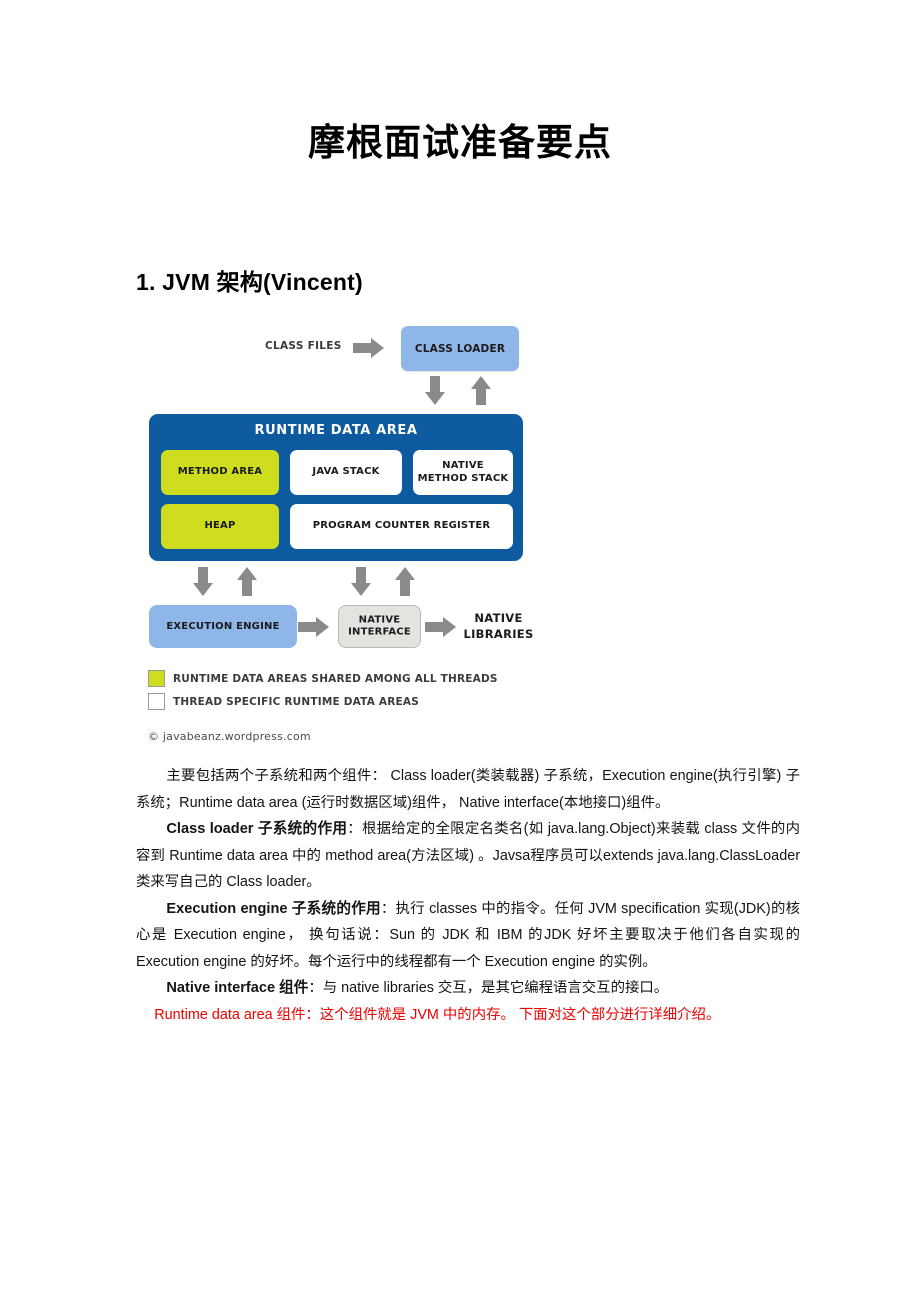 This screenshot has height=1302, width=920. Describe the element at coordinates (296, 701) in the screenshot. I see `legend-label-thread-specific: THREAD SPECIFIC RUNTIME DATA AREAS` at that location.